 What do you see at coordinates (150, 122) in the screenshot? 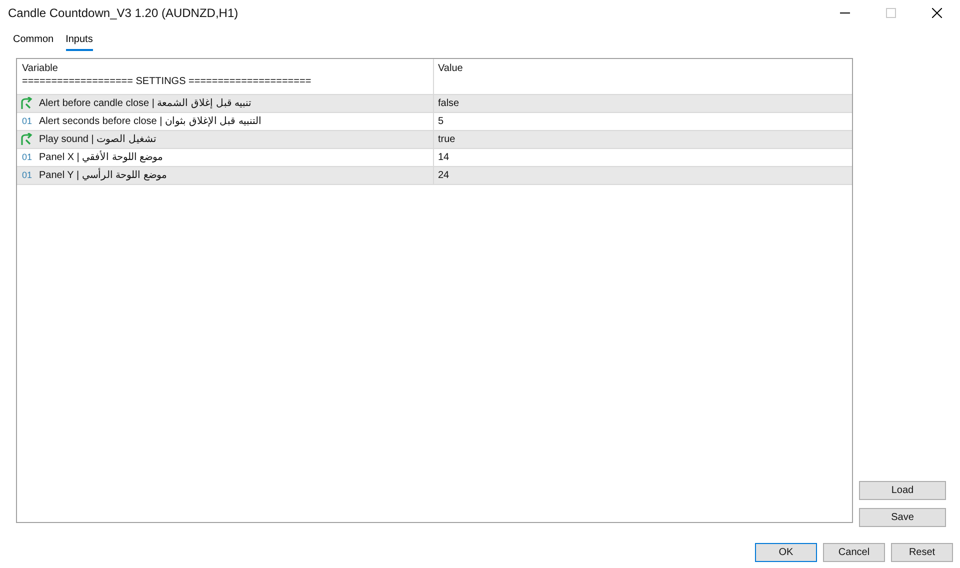
I see `variable-name: Alert seconds before close | التنبيه قبل الإغلاق بثوان` at bounding box center [150, 122].